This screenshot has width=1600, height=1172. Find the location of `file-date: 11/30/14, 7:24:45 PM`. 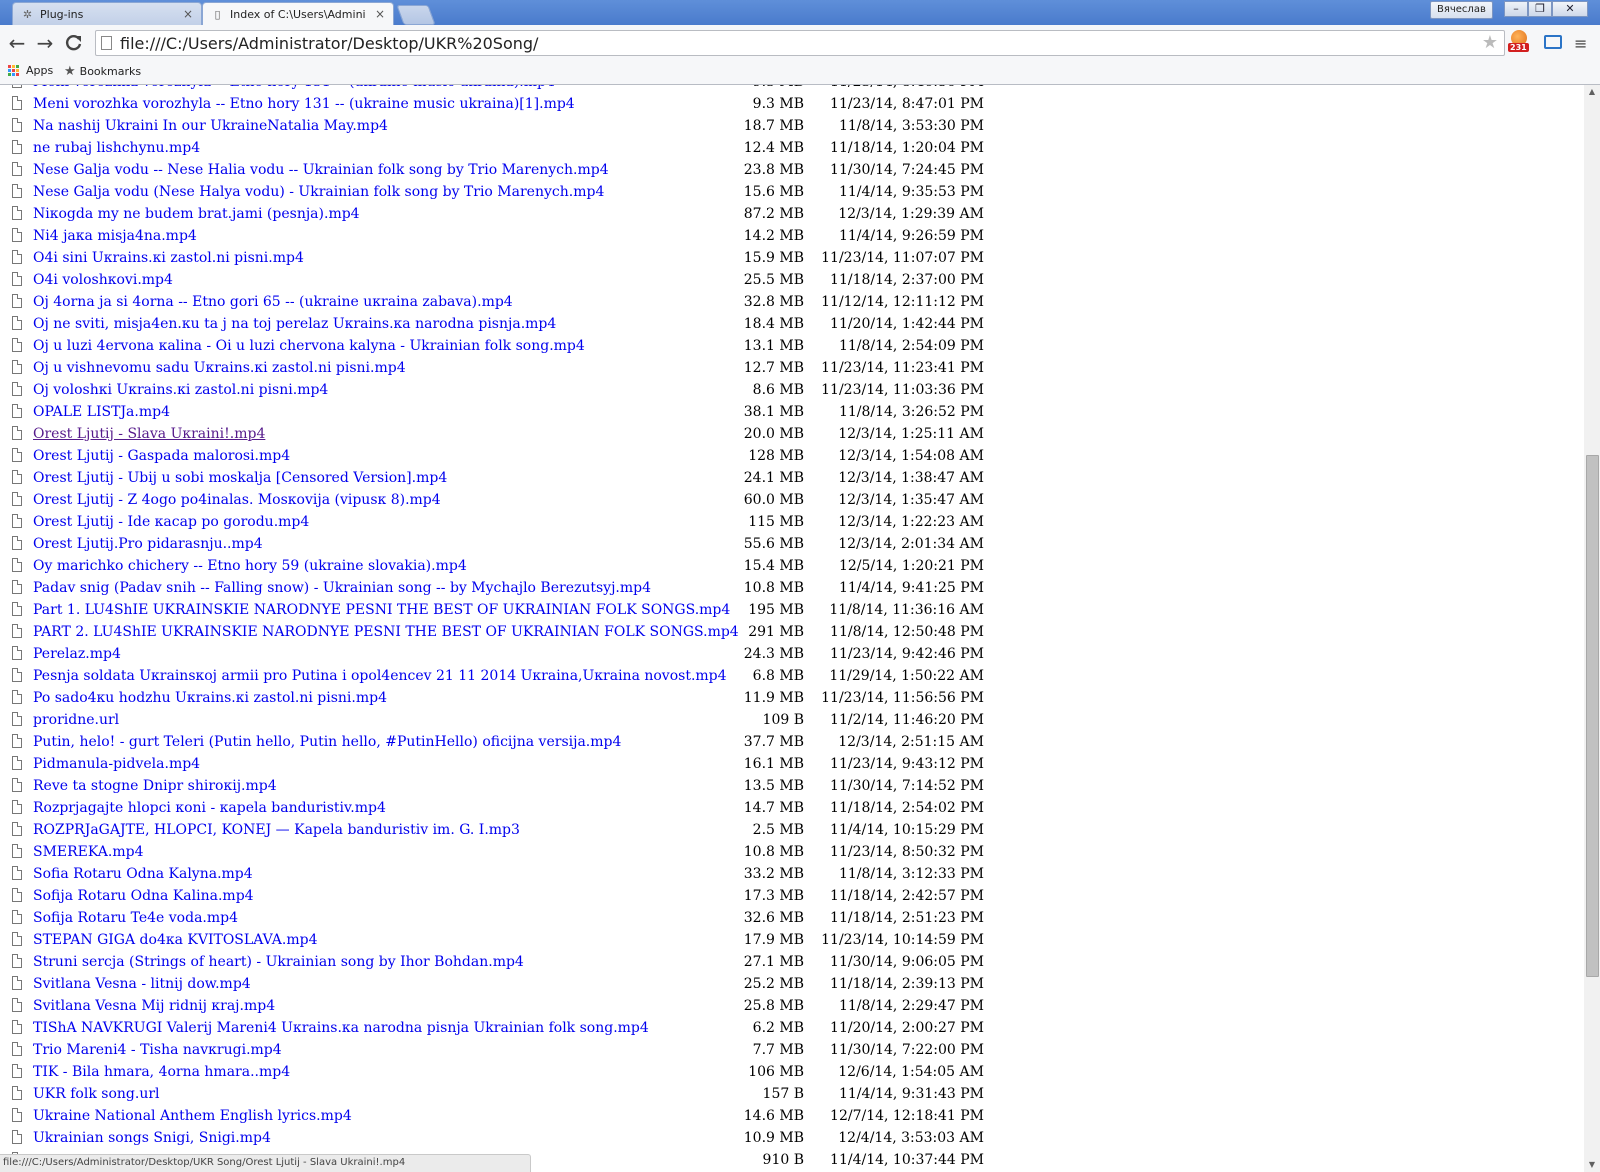

file-date: 11/30/14, 7:24:45 PM is located at coordinates (907, 170).